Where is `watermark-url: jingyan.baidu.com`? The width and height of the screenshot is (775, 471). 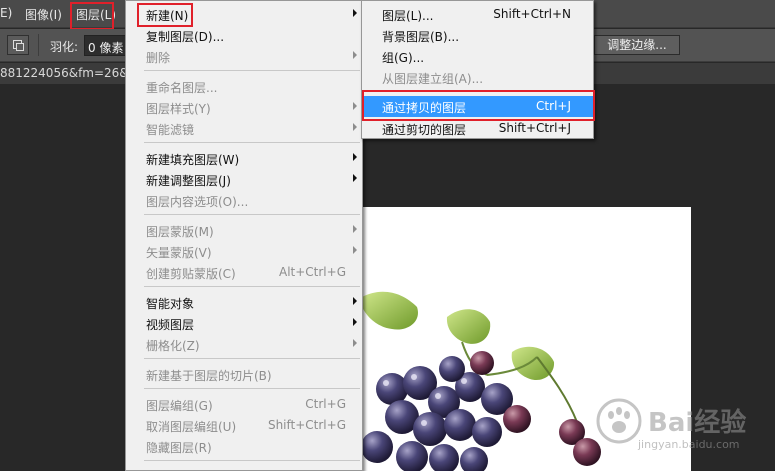 watermark-url: jingyan.baidu.com is located at coordinates (689, 444).